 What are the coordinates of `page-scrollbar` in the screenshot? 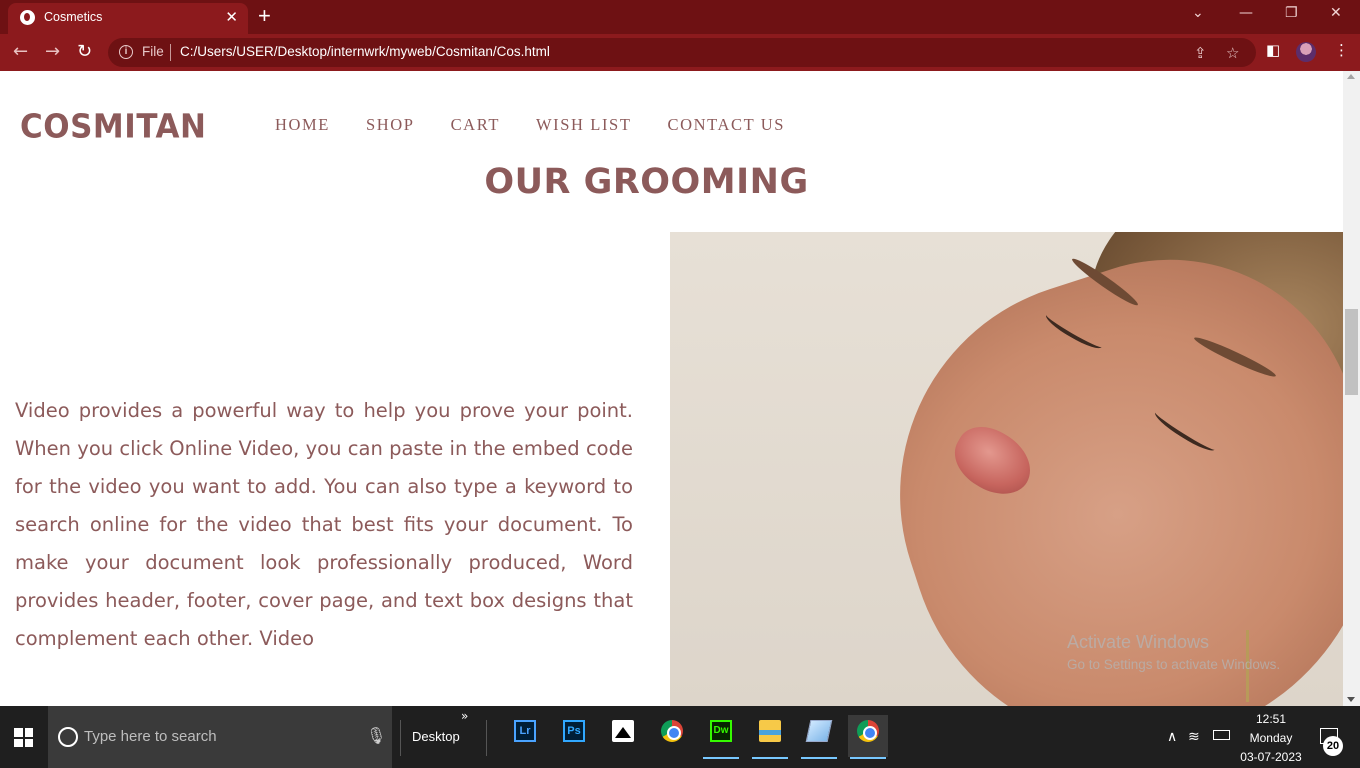 It's located at (1351, 388).